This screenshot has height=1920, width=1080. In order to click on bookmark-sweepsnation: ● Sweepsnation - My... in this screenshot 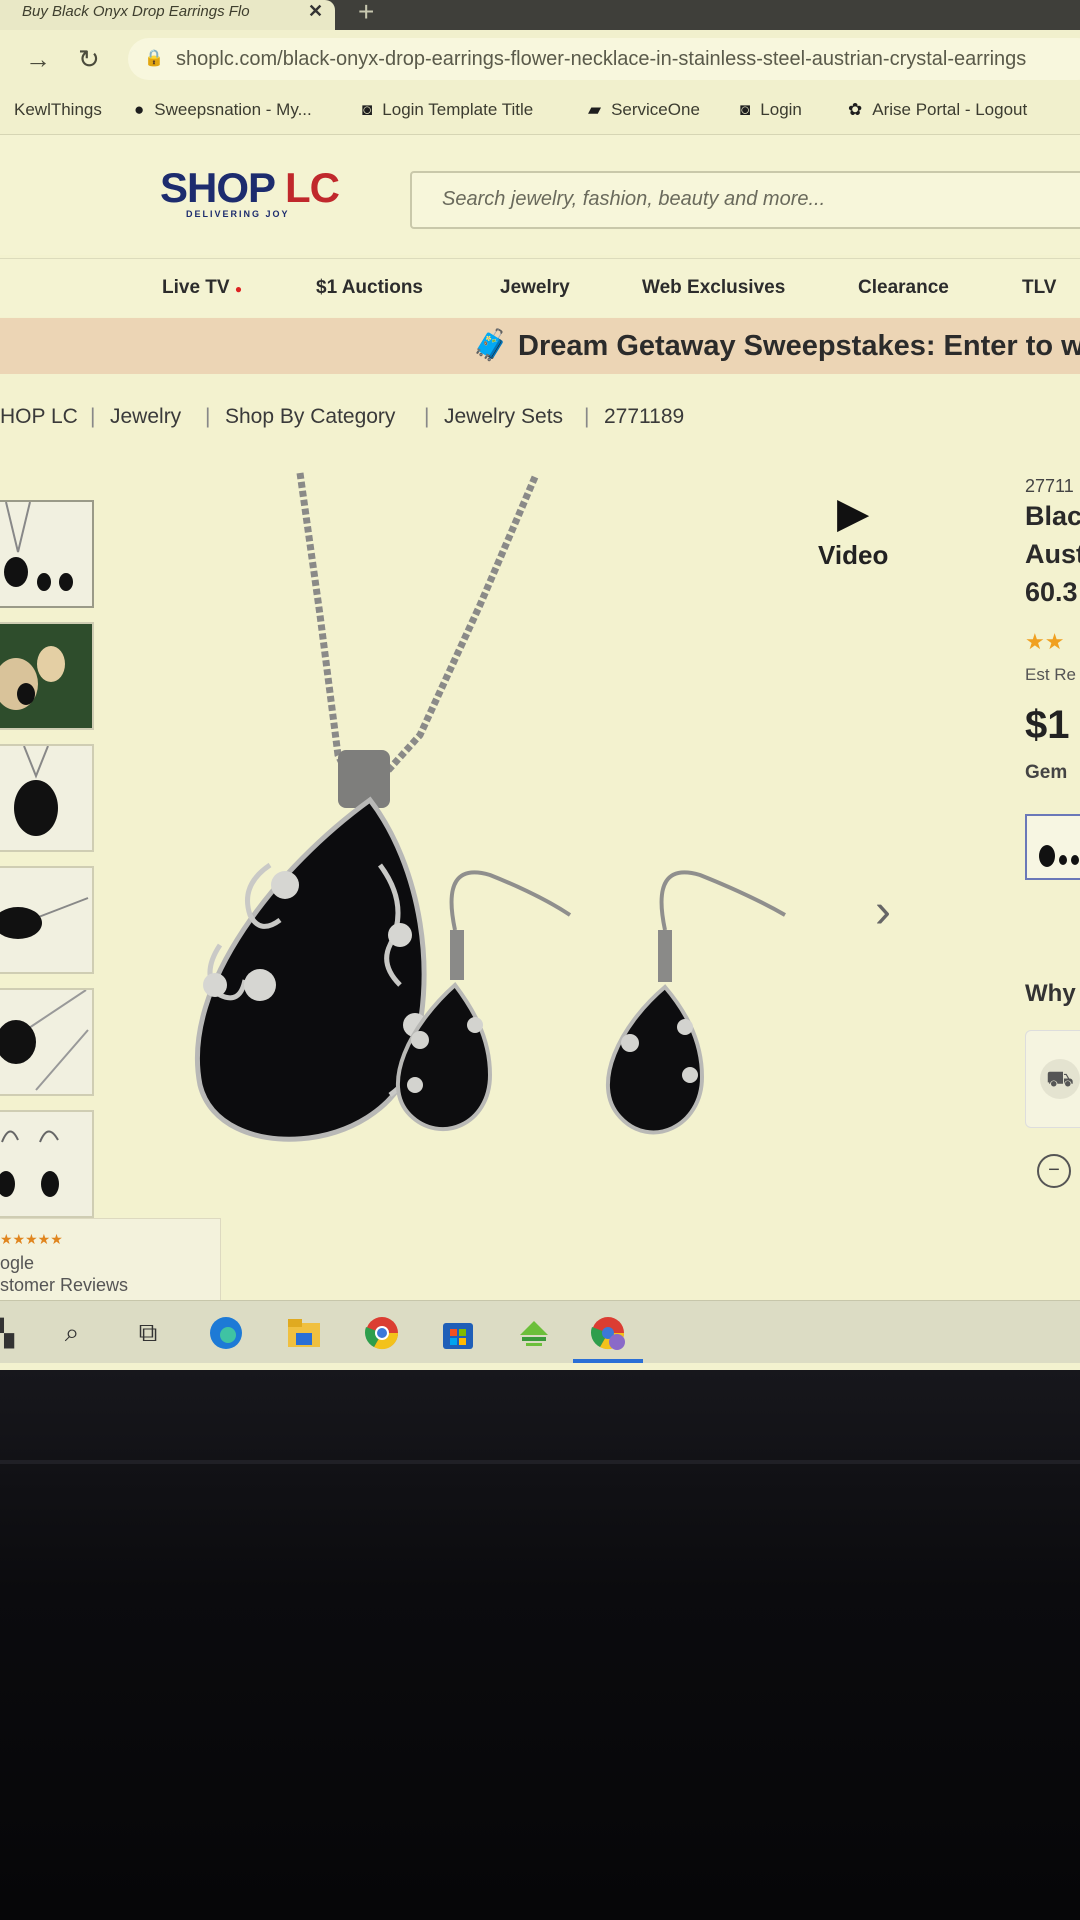, I will do `click(223, 110)`.